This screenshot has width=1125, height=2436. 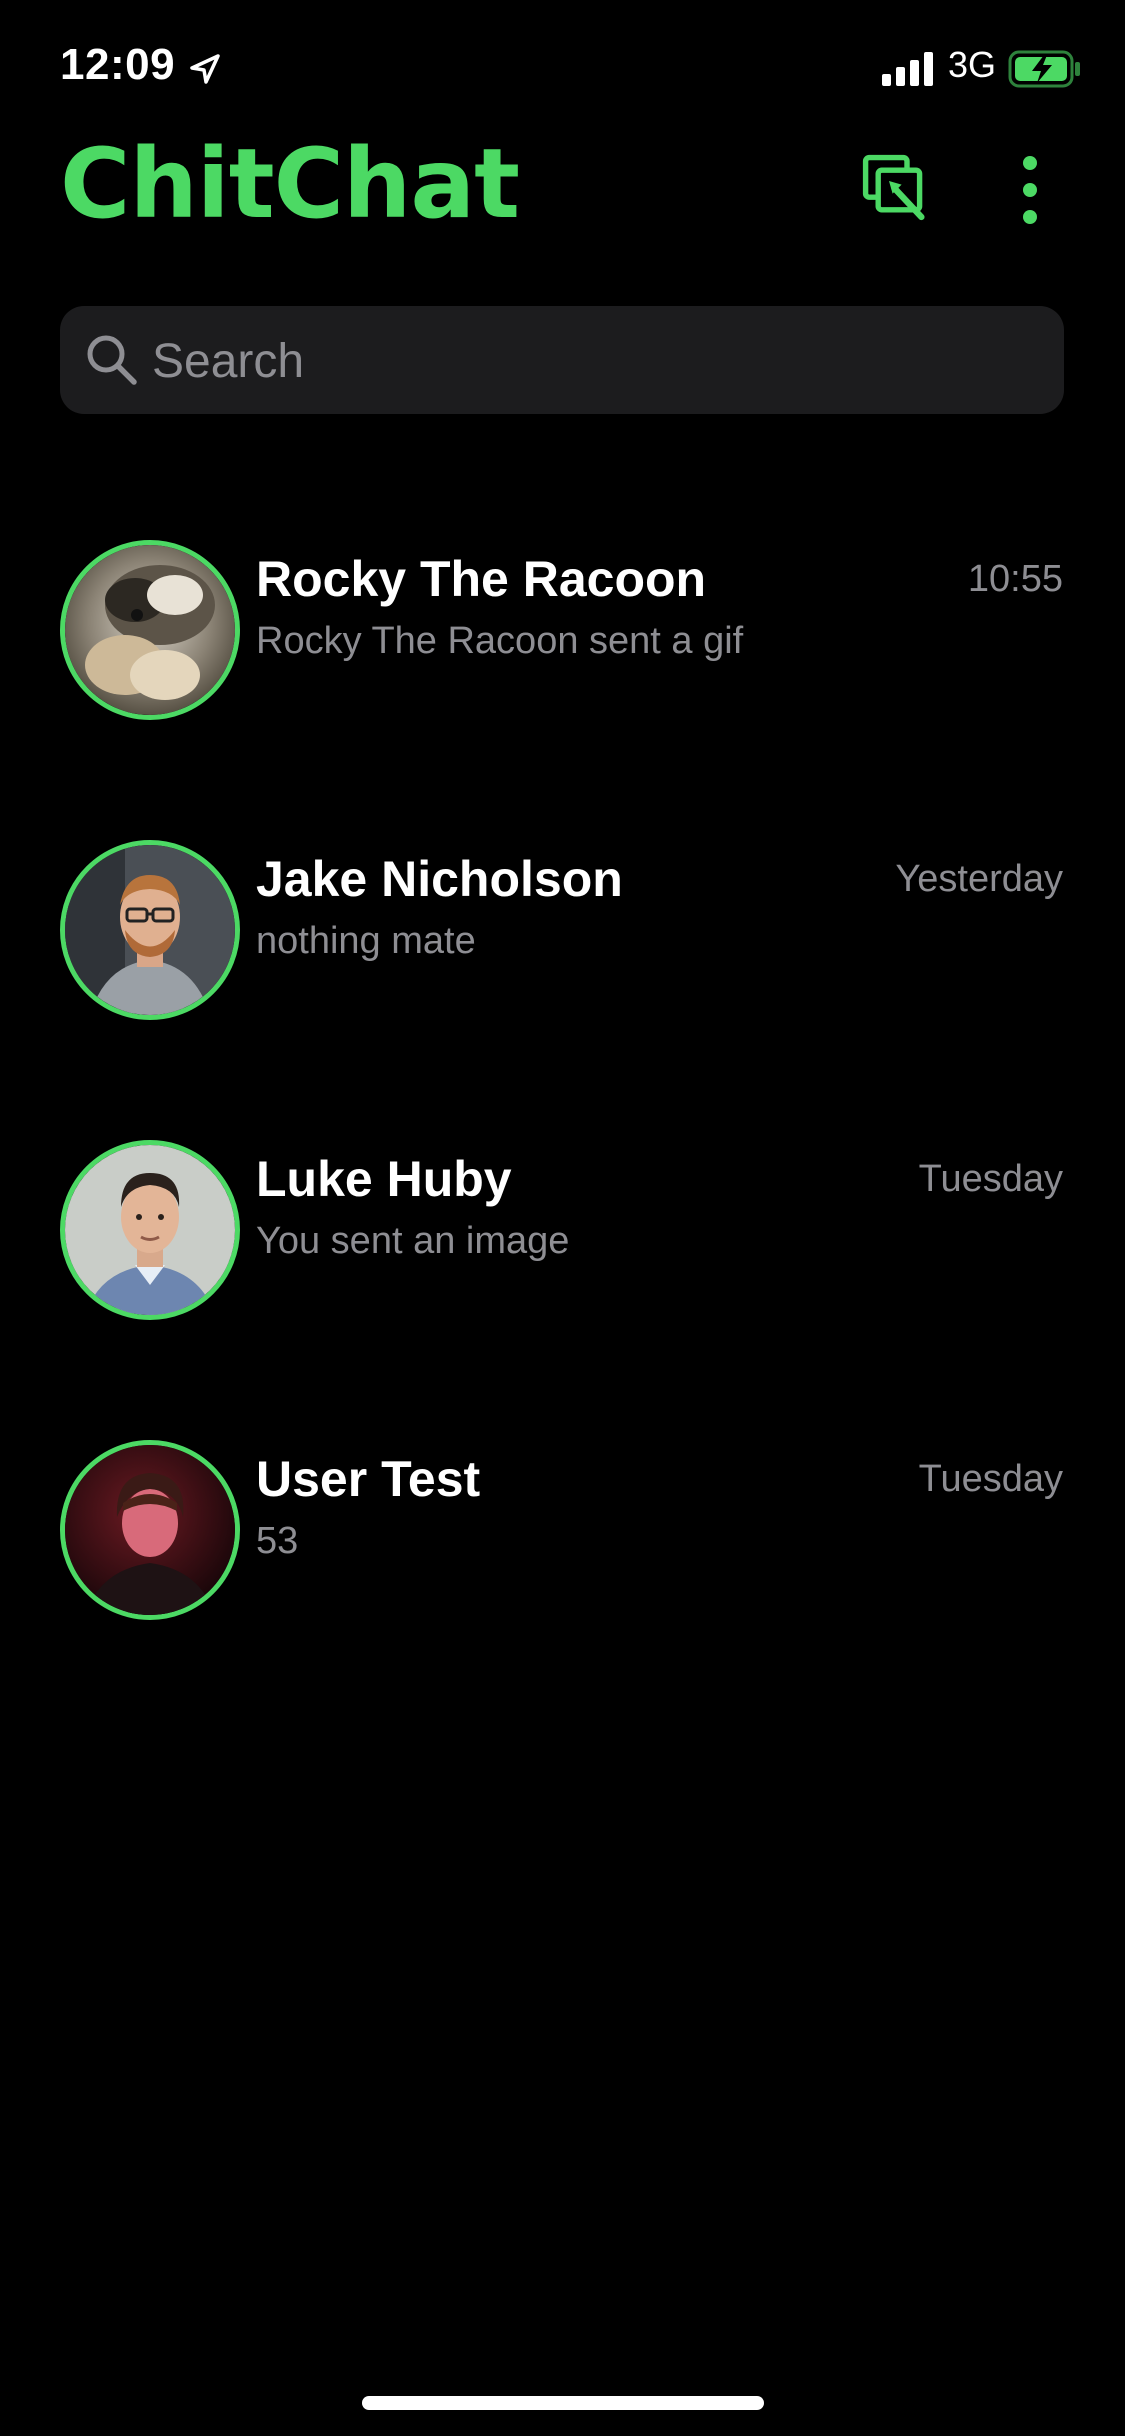 What do you see at coordinates (384, 1179) in the screenshot?
I see `chat-name: Luke Huby` at bounding box center [384, 1179].